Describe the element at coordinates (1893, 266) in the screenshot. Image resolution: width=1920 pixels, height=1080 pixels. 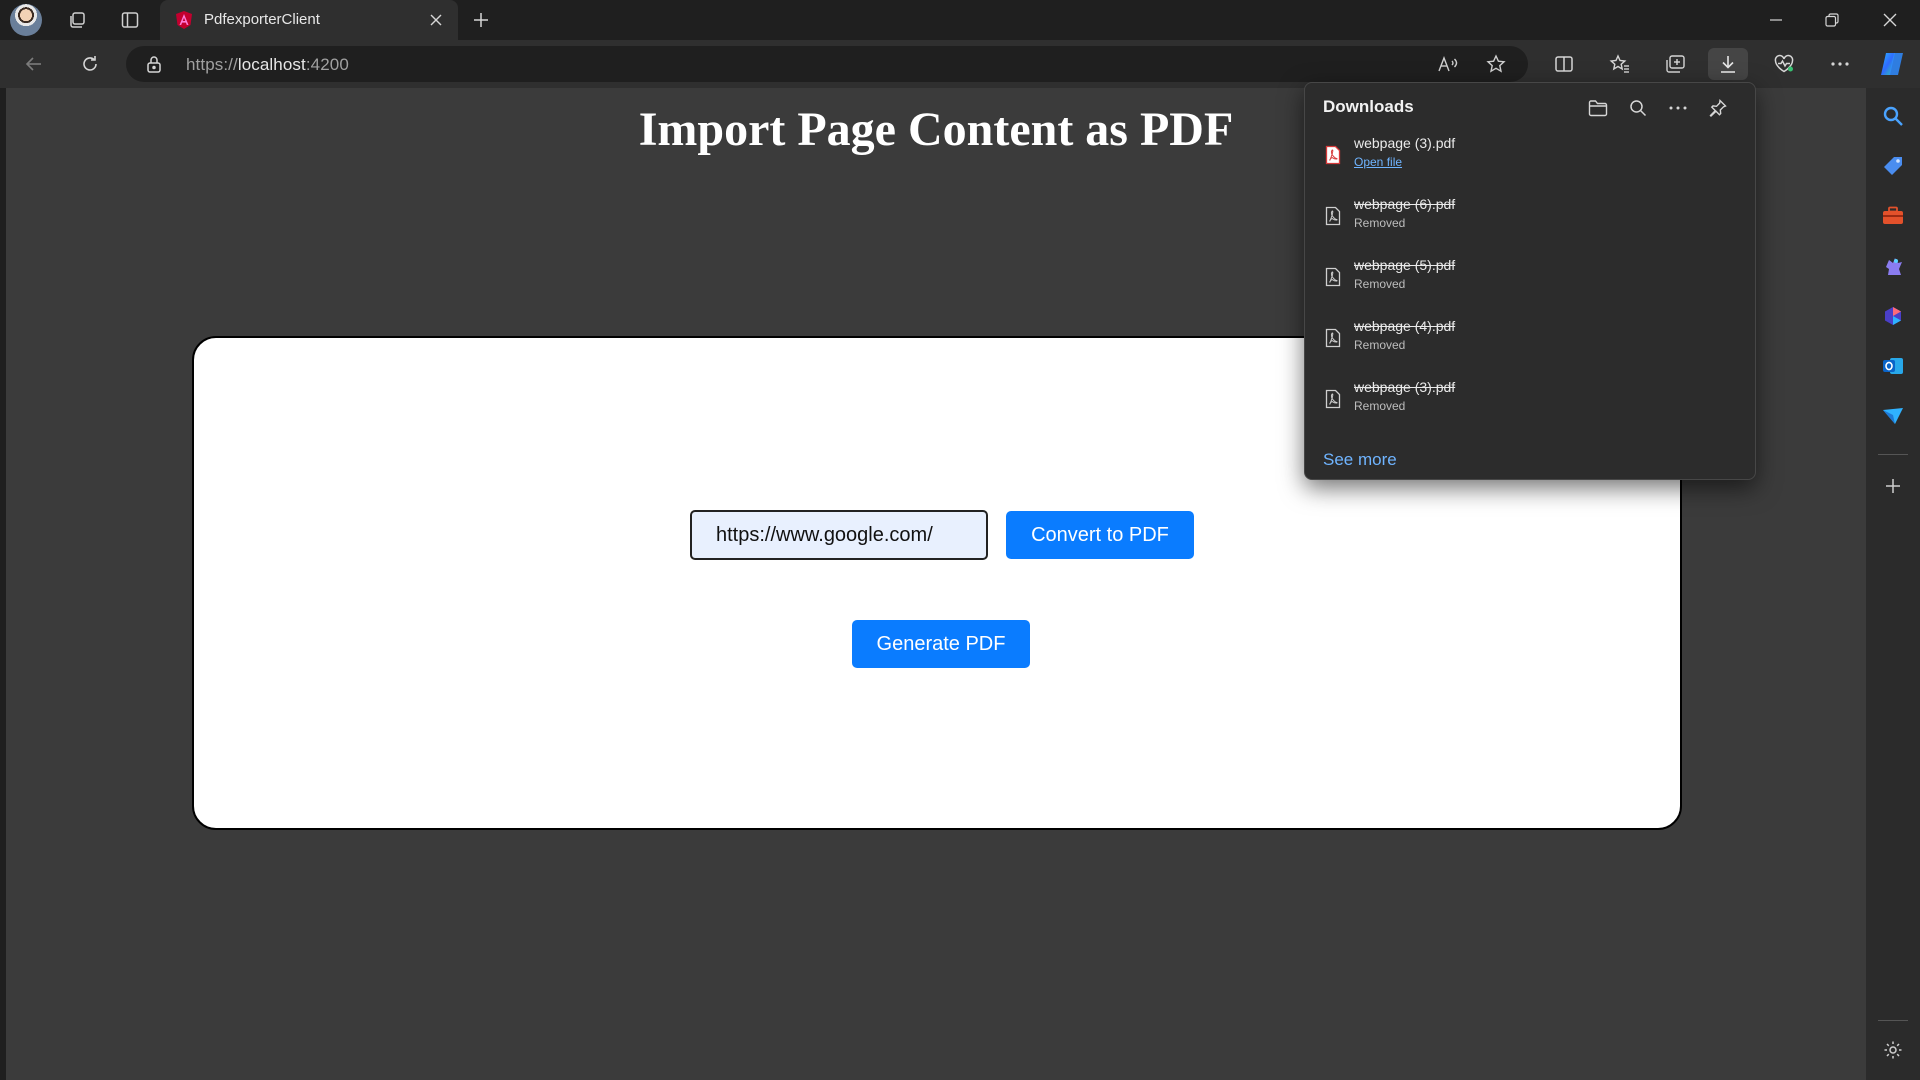
I see `games-icon` at that location.